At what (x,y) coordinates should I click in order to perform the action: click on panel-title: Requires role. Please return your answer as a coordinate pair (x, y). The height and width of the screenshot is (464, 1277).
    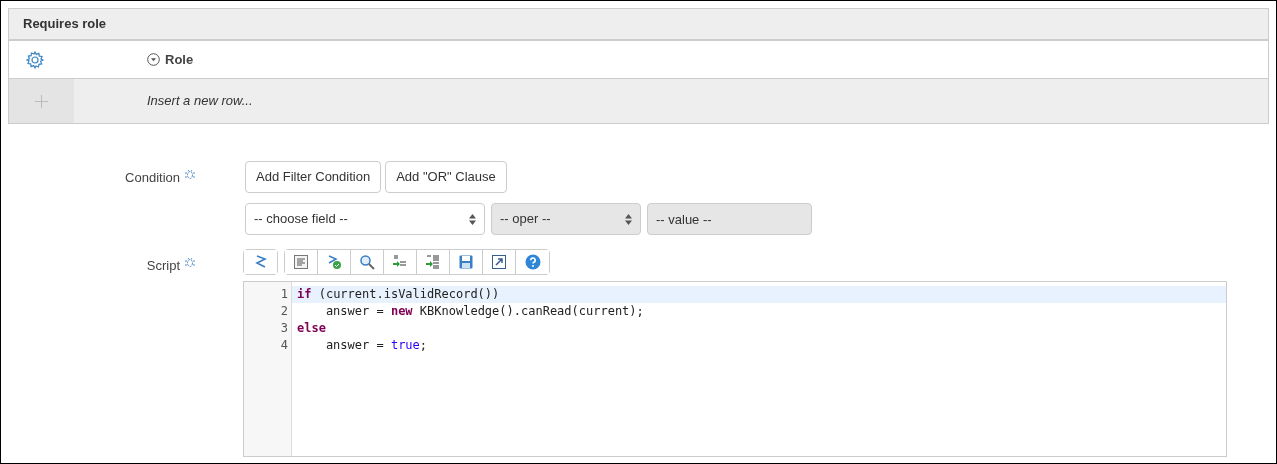
    Looking at the image, I should click on (65, 24).